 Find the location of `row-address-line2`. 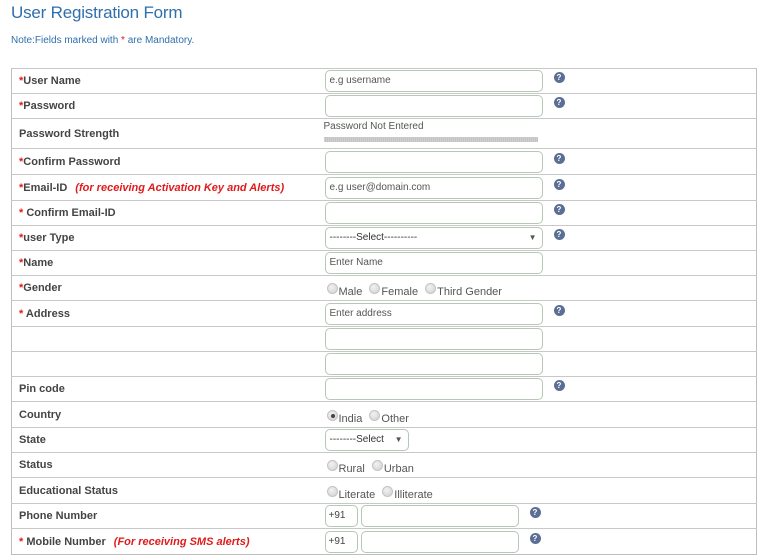

row-address-line2 is located at coordinates (384, 339).